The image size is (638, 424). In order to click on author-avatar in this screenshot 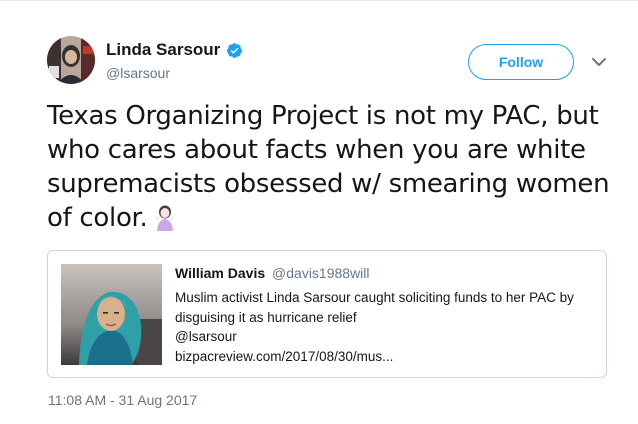, I will do `click(71, 60)`.